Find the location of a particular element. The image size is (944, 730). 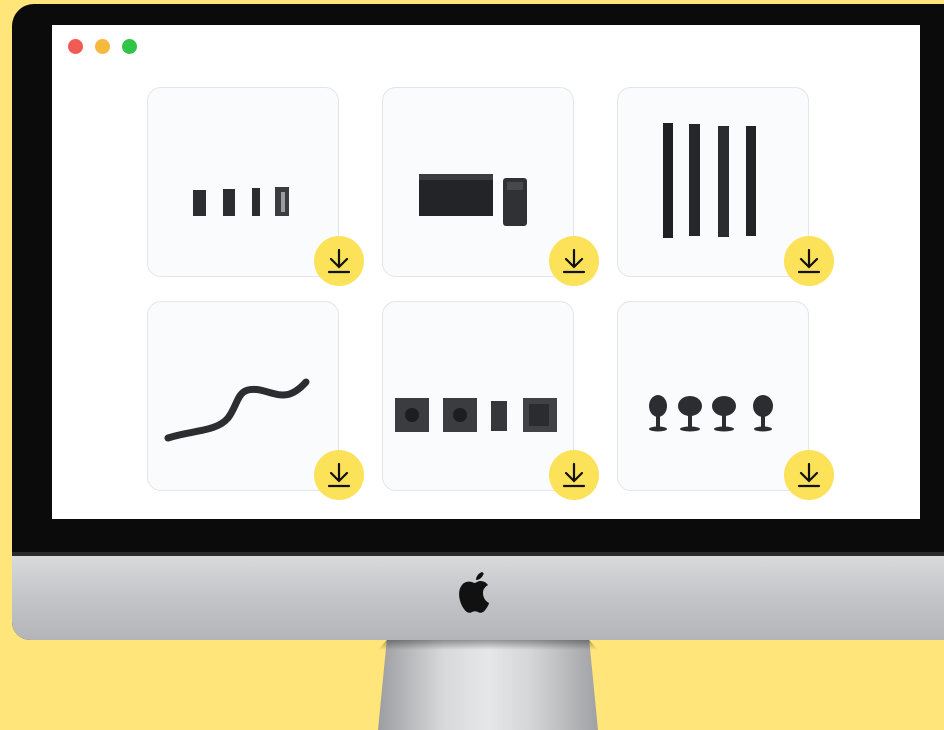

compact-speakers-icon is located at coordinates (241, 201).